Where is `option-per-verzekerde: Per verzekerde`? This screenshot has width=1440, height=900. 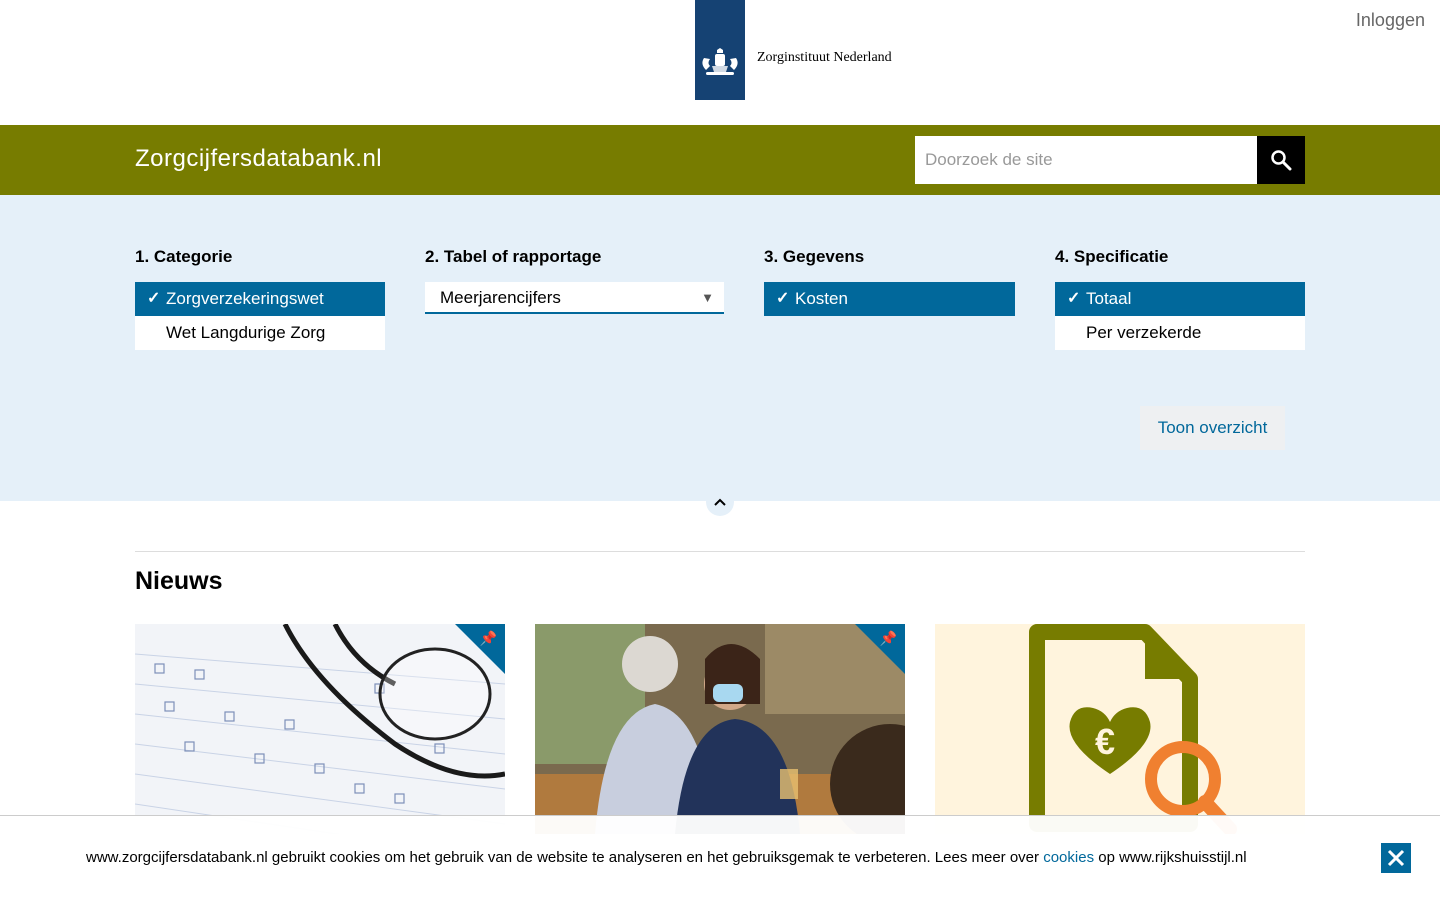 option-per-verzekerde: Per verzekerde is located at coordinates (1180, 333).